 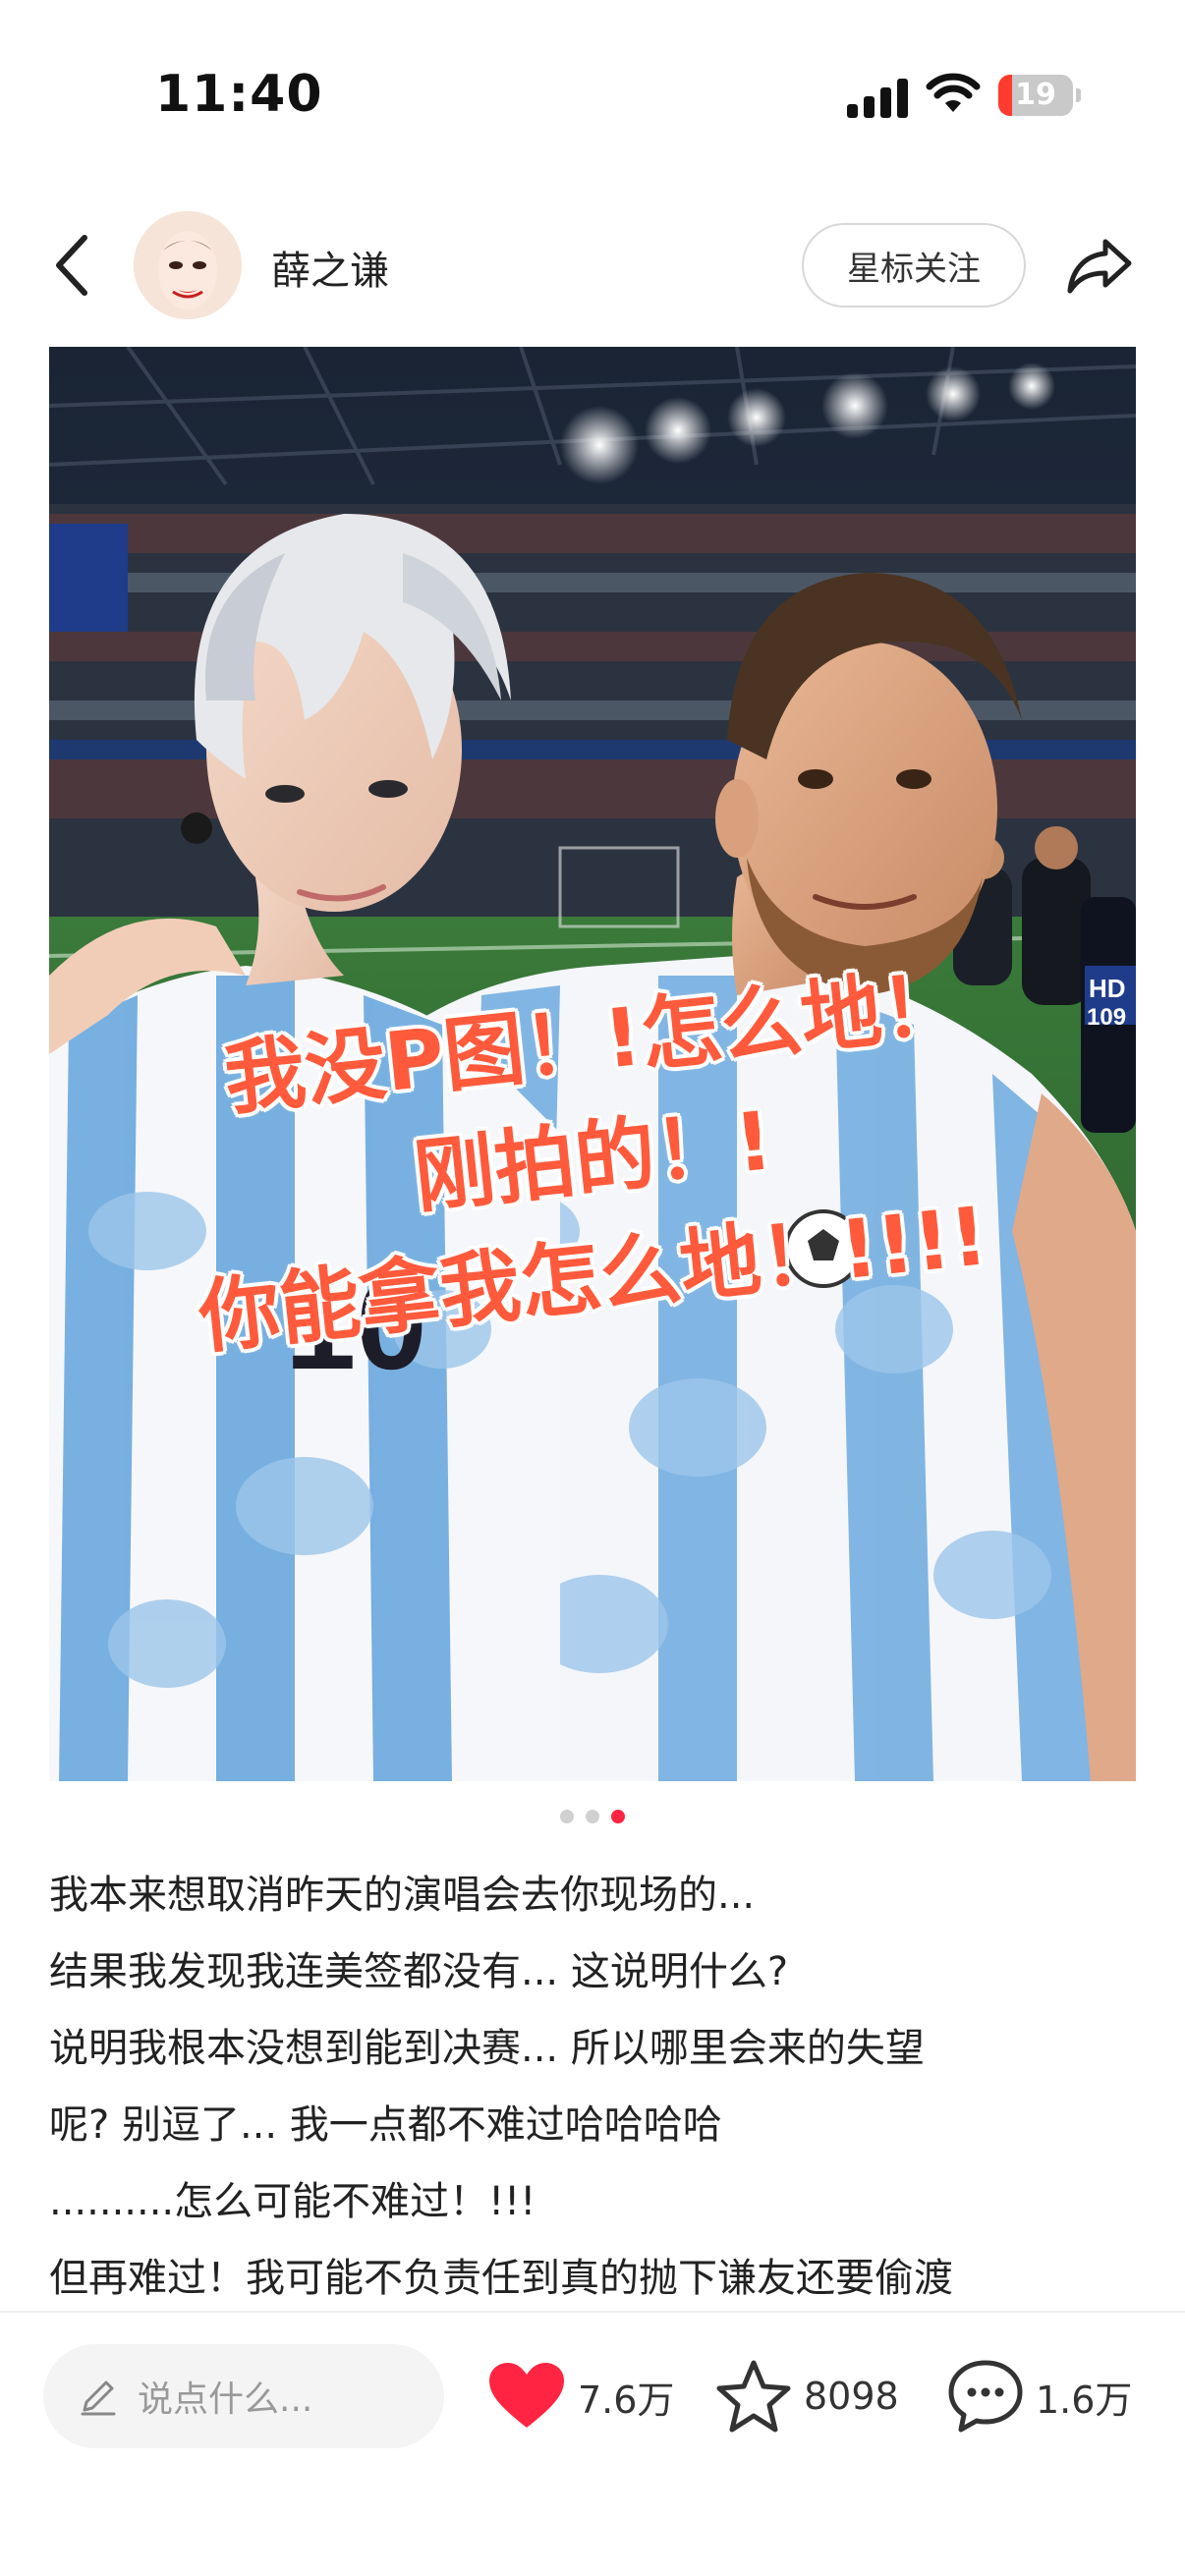 I want to click on comment-bubble-icon, so click(x=986, y=2396).